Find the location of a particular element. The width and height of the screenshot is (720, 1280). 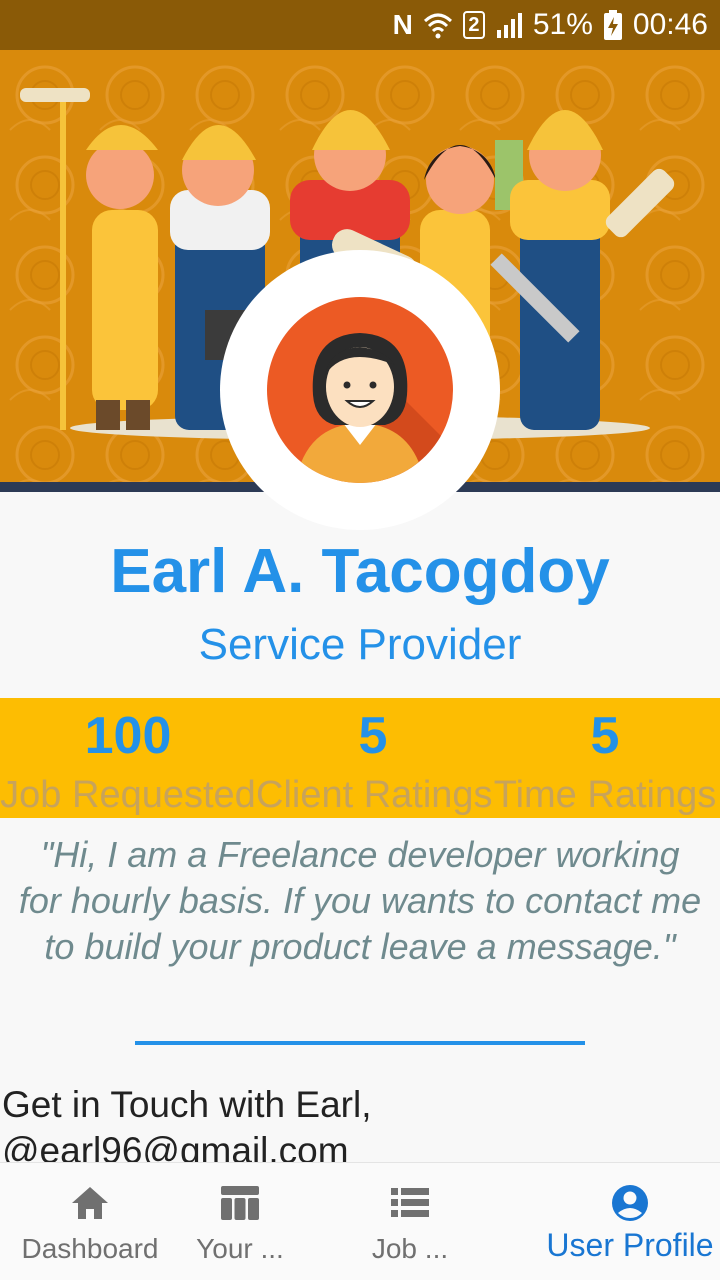

wifi-icon is located at coordinates (438, 25).